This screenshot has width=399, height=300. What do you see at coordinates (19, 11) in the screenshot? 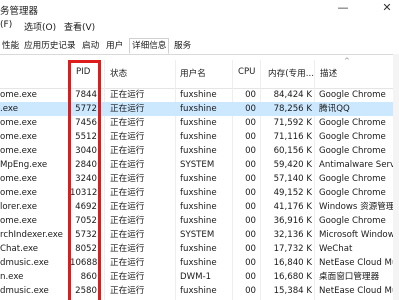
I see `window-title: 务管理器` at bounding box center [19, 11].